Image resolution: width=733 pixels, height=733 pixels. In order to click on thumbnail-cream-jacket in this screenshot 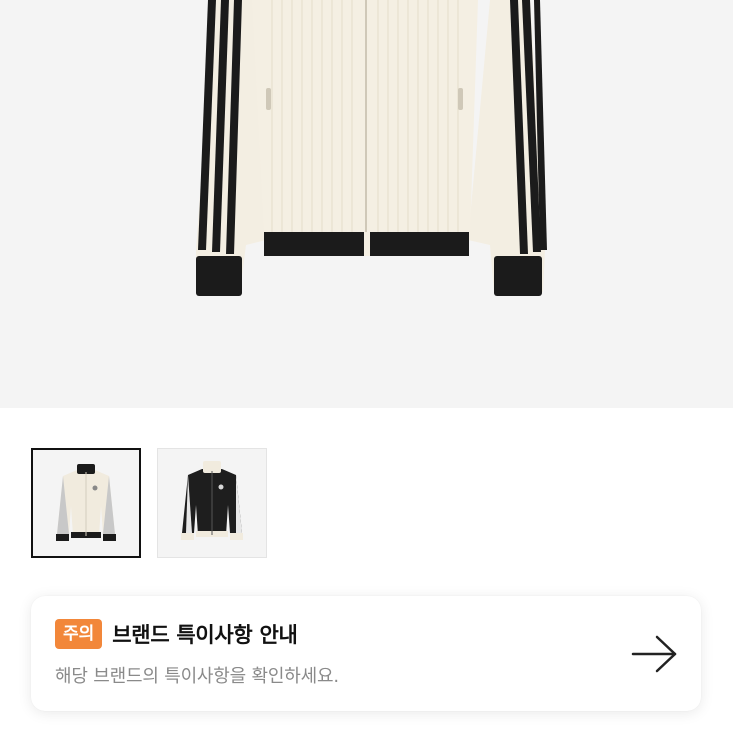, I will do `click(86, 503)`.